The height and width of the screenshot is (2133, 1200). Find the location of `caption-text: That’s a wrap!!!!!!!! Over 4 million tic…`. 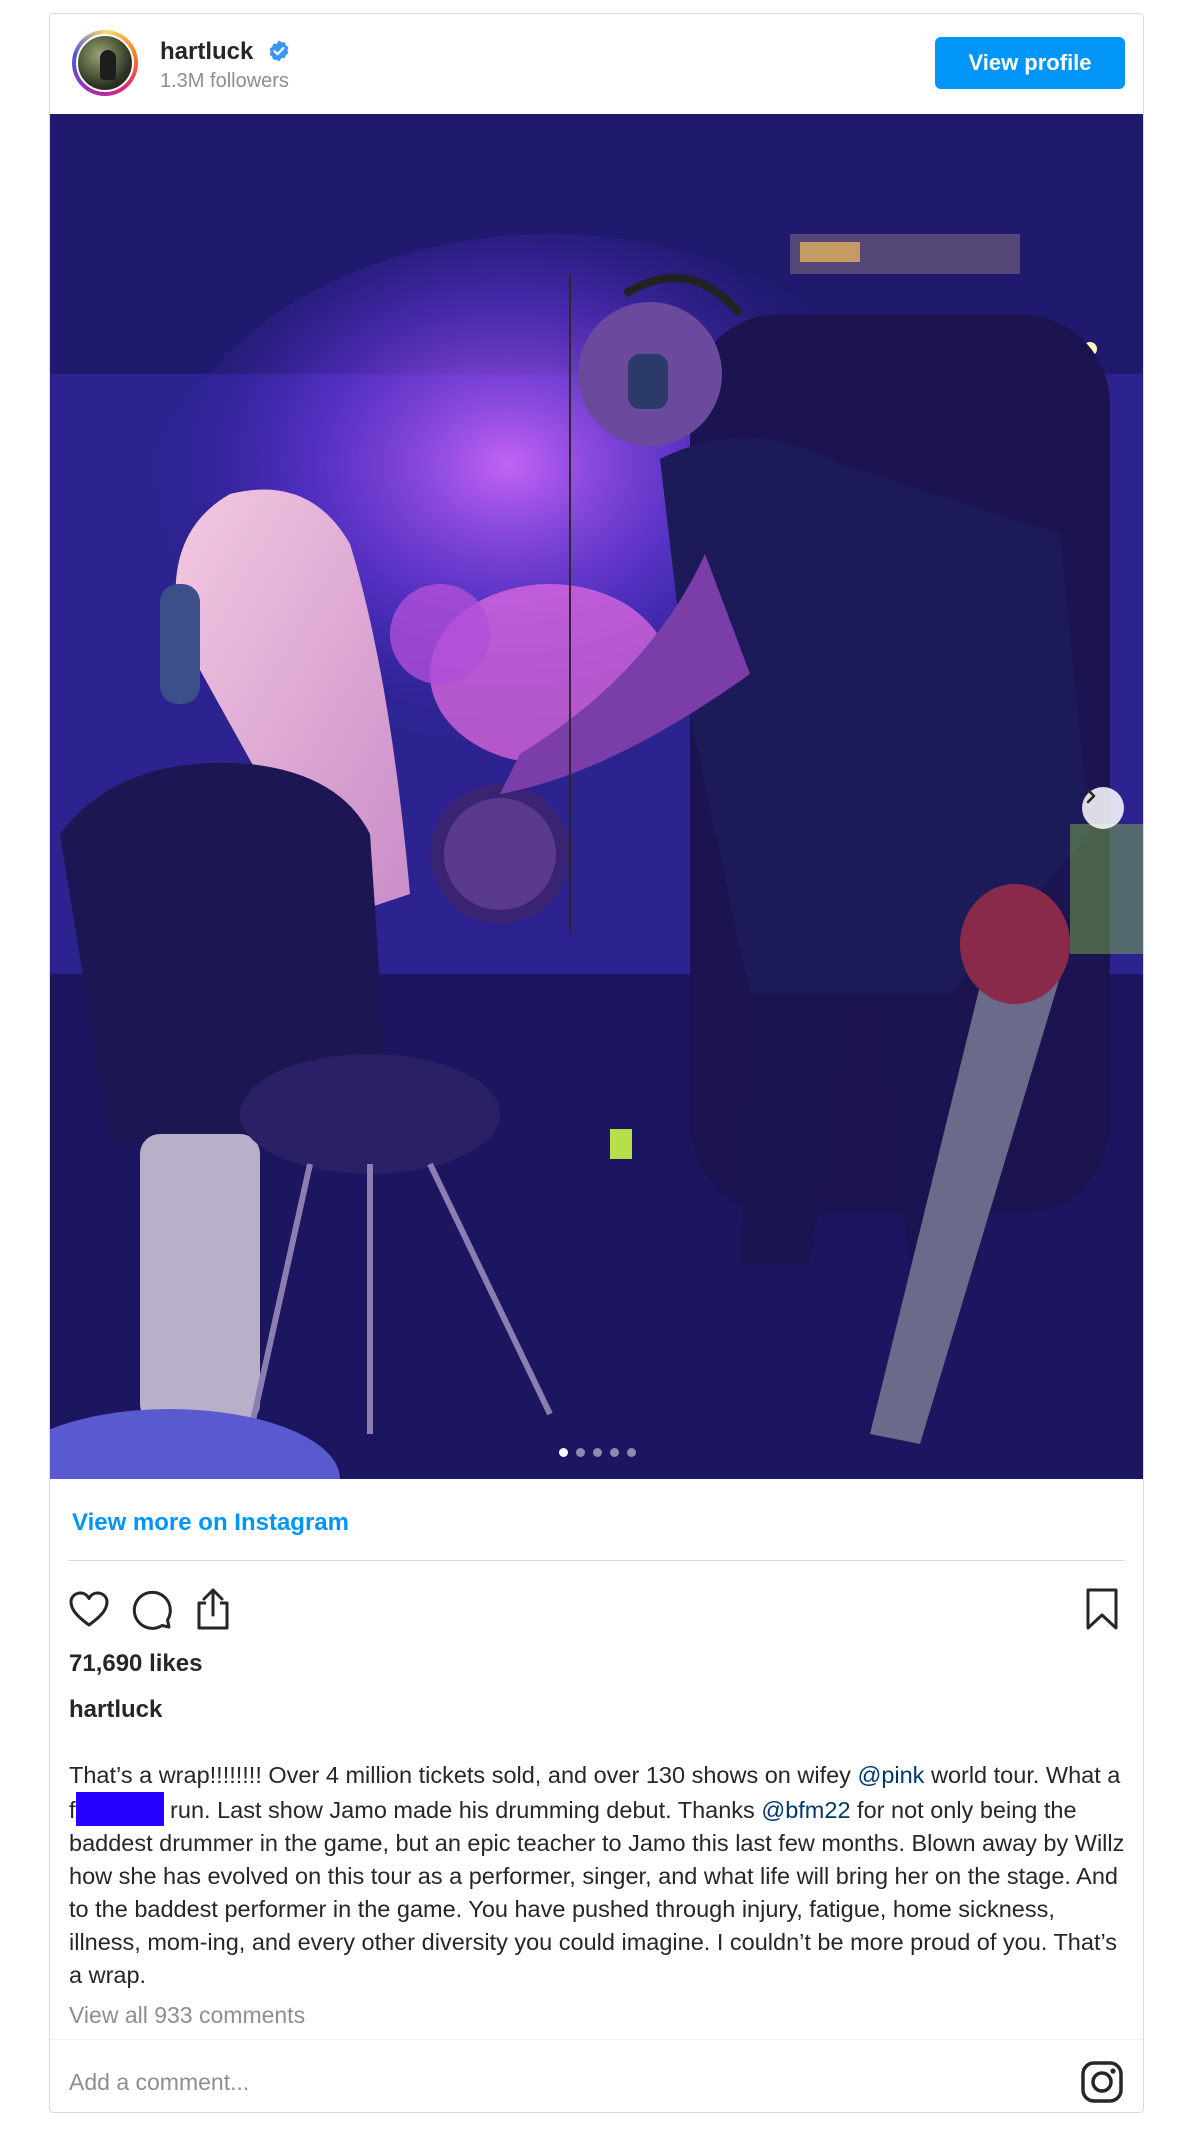

caption-text: That’s a wrap!!!!!!!! Over 4 million tic… is located at coordinates (463, 1775).